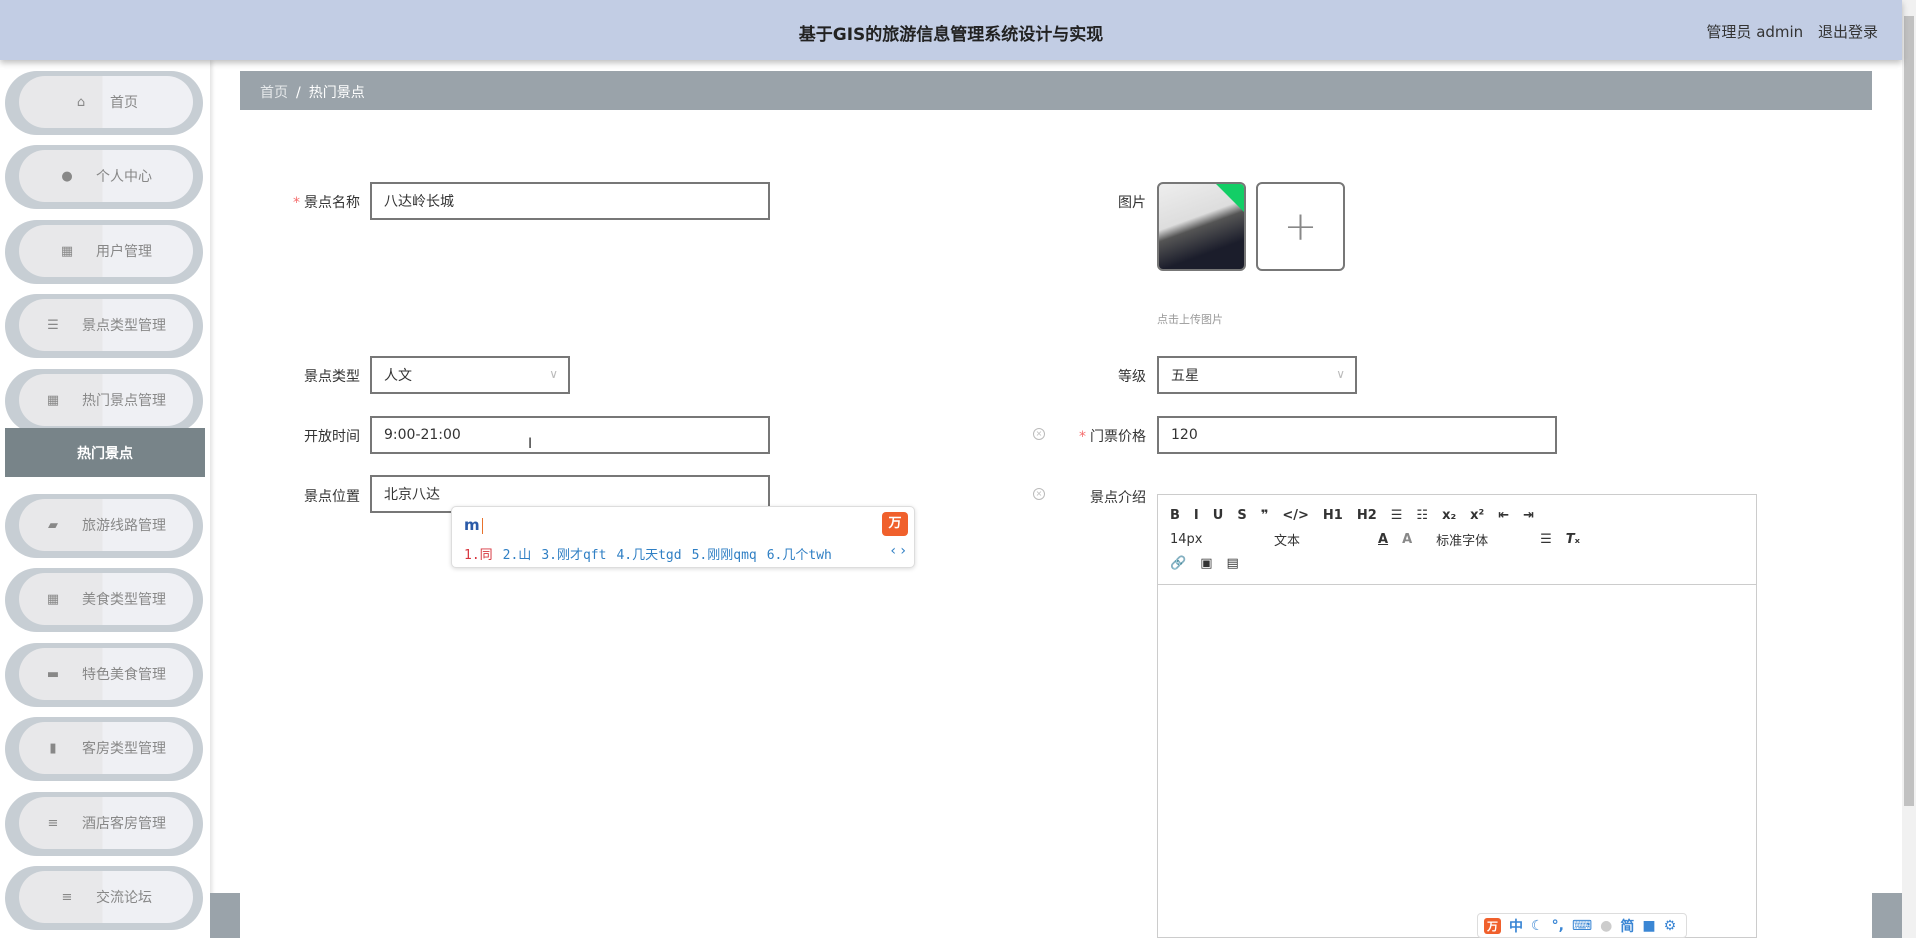 This screenshot has width=1916, height=938. What do you see at coordinates (1558, 926) in the screenshot?
I see `punctuation-icon: °,` at bounding box center [1558, 926].